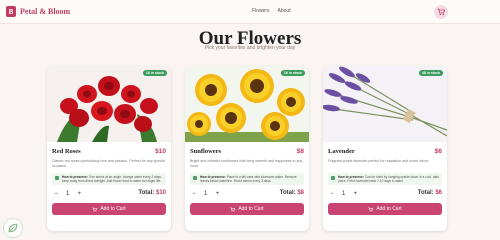  I want to click on total-value: $10, so click(160, 193).